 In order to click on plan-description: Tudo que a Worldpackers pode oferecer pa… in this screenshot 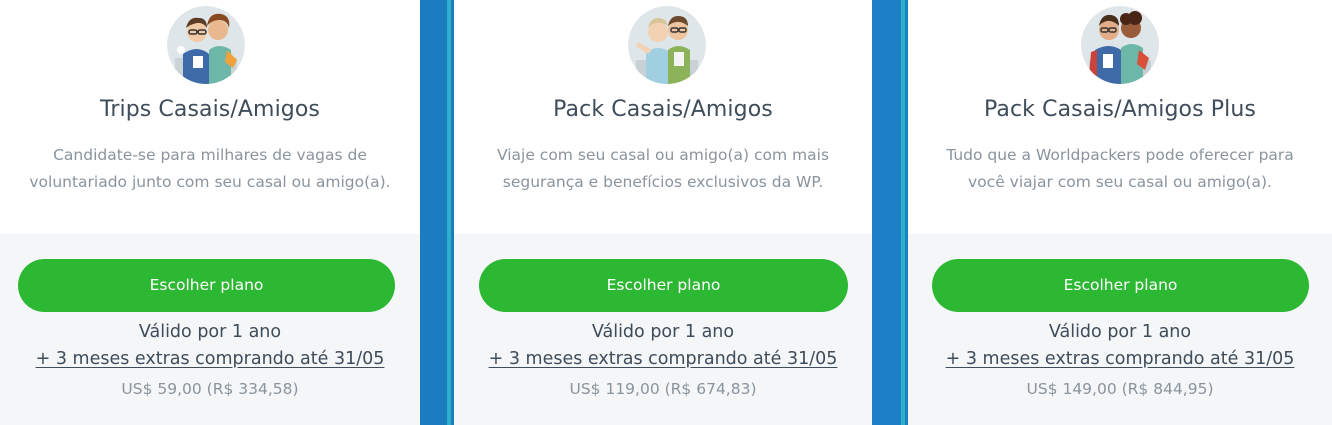, I will do `click(1120, 169)`.